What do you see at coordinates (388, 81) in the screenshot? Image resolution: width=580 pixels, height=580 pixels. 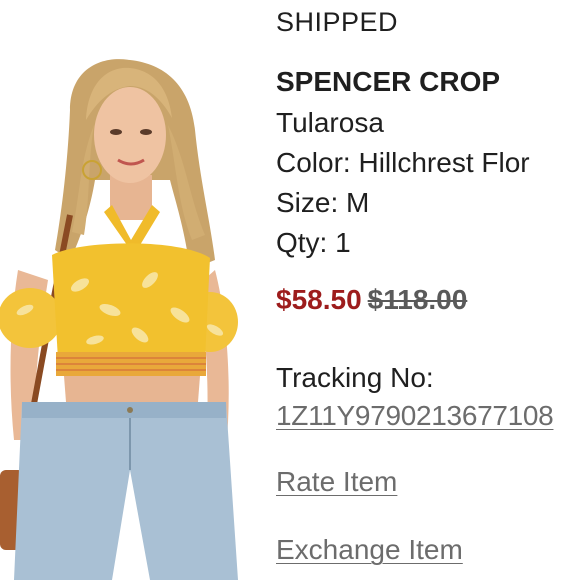 I see `product-name: SPENCER CROP` at bounding box center [388, 81].